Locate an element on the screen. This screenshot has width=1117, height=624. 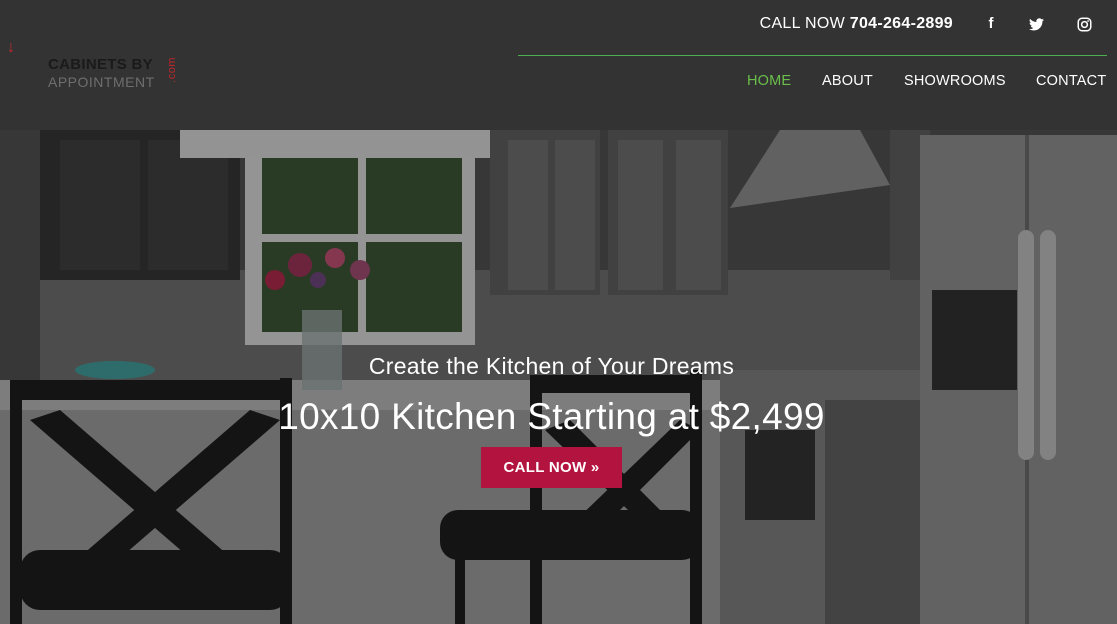
instagram-icon is located at coordinates (1084, 24).